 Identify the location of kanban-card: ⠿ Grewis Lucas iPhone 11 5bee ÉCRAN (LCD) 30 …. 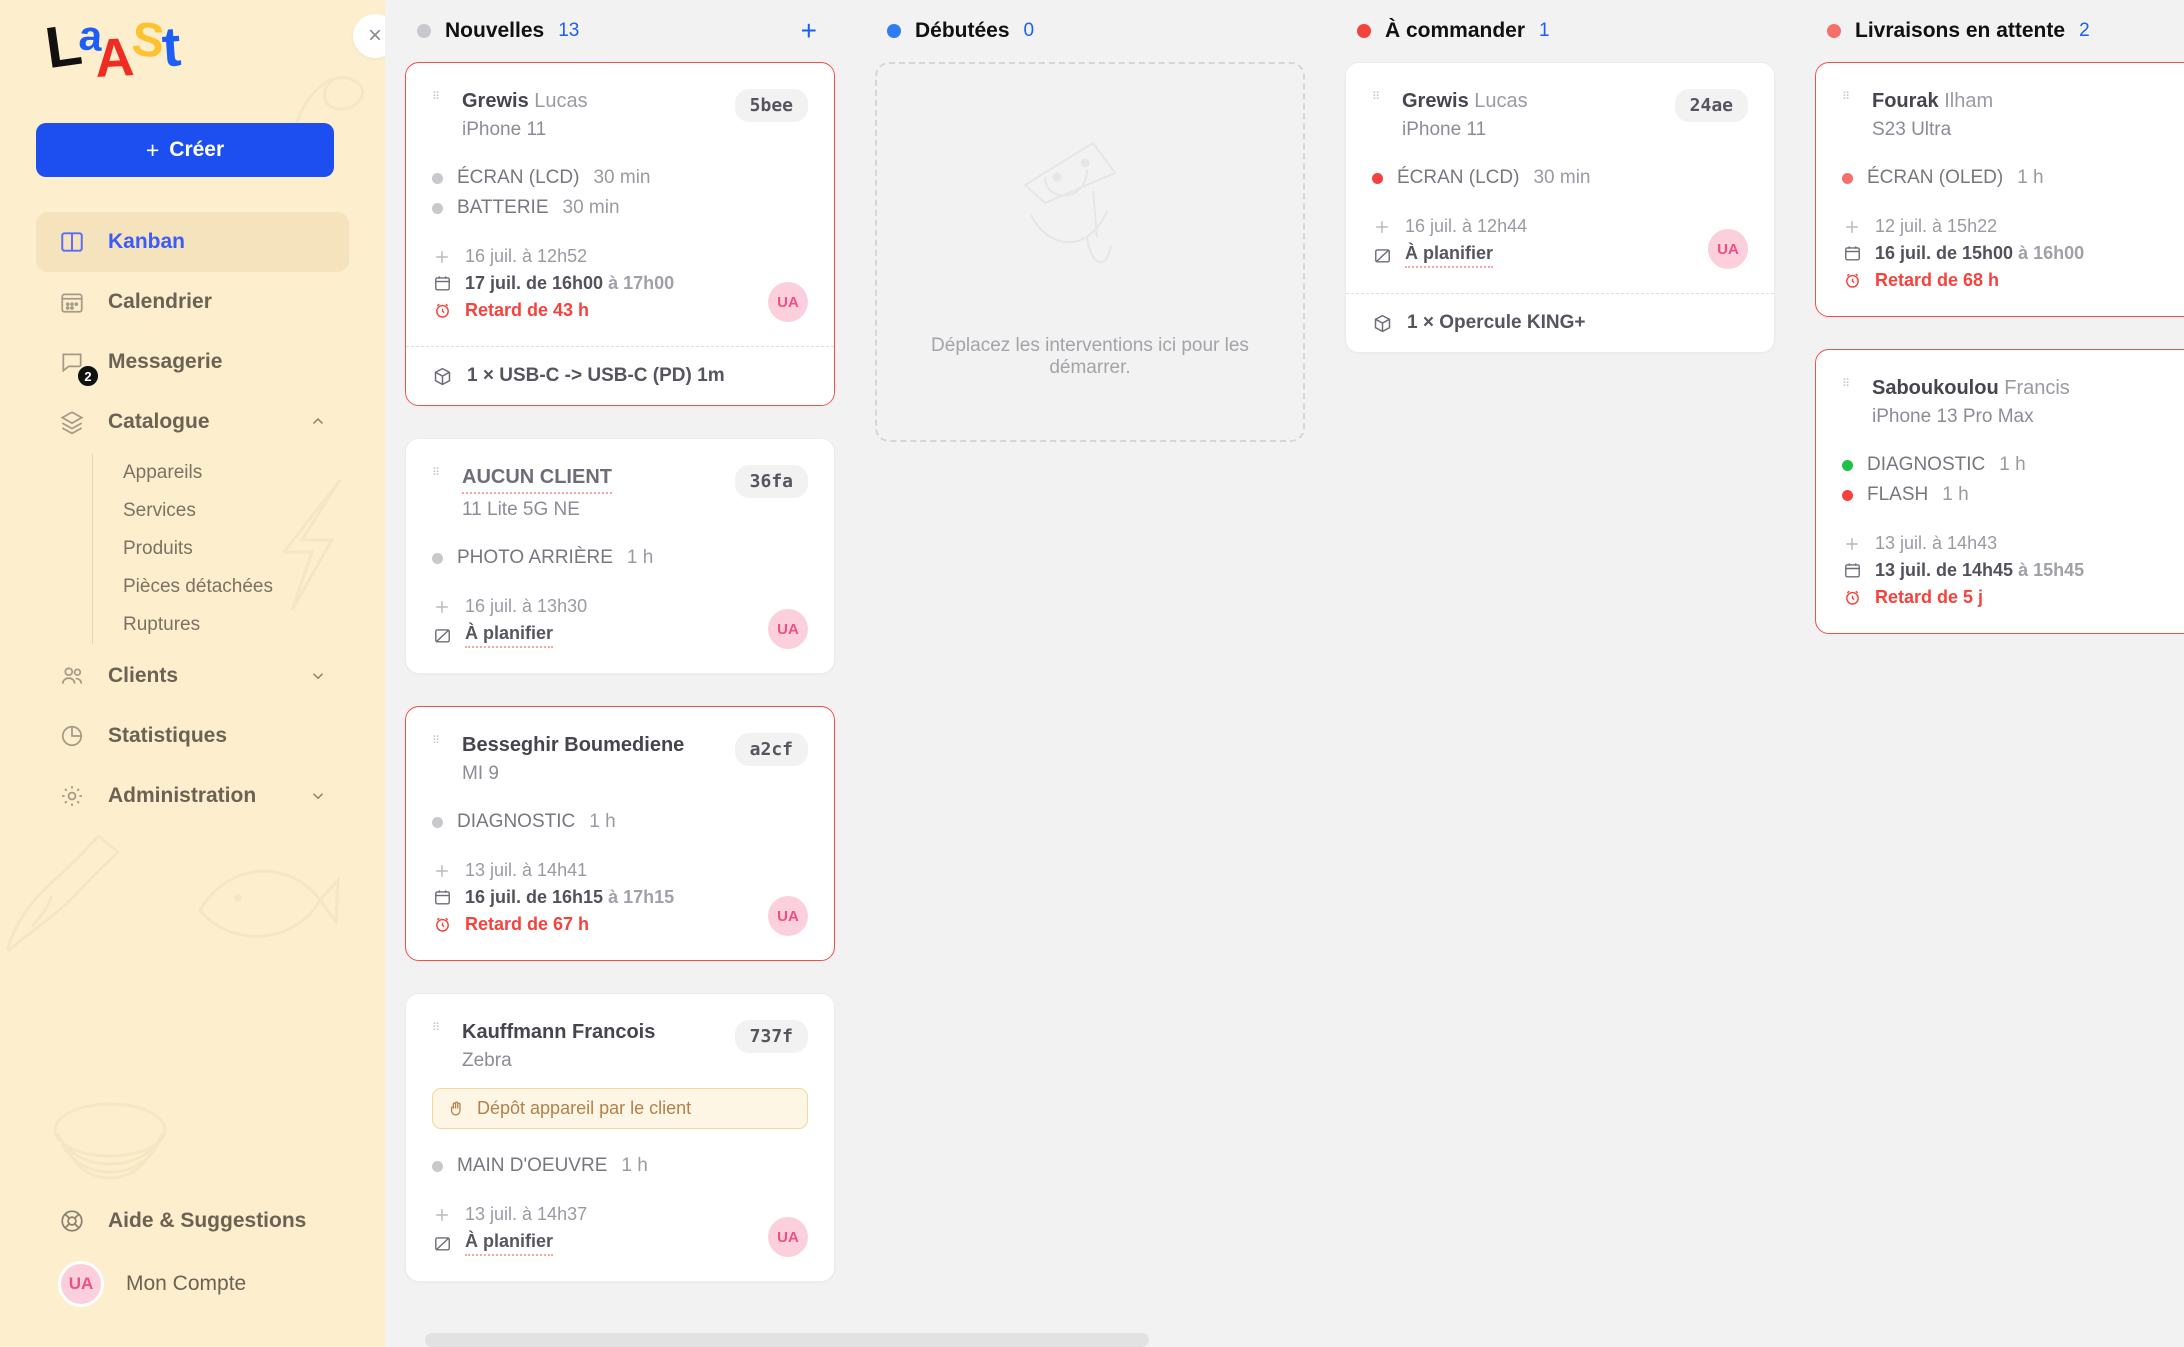
(620, 234).